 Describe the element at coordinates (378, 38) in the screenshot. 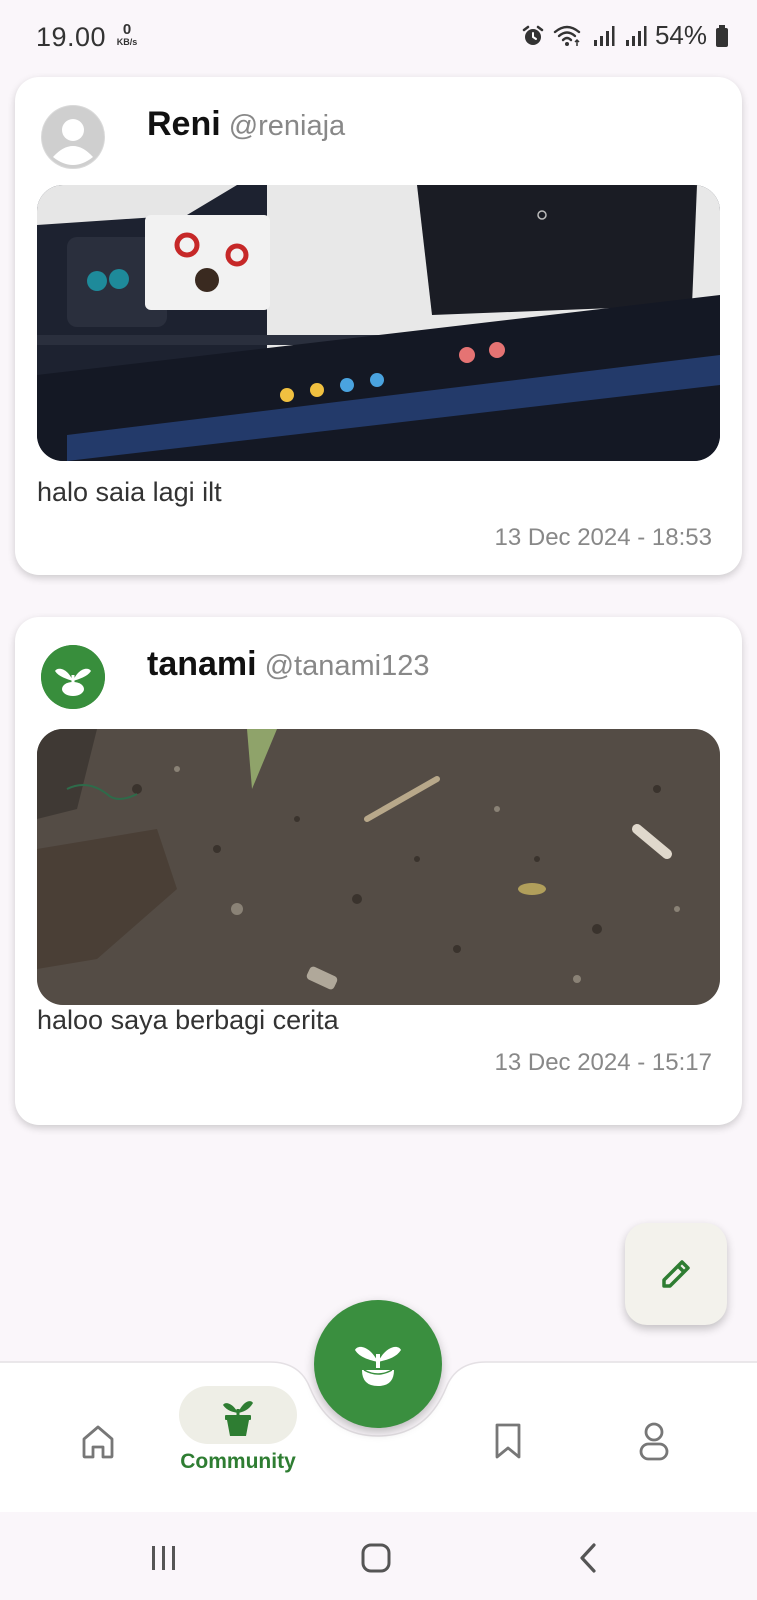

I see `status-bar: 19.00 0 KB/s 54%` at that location.